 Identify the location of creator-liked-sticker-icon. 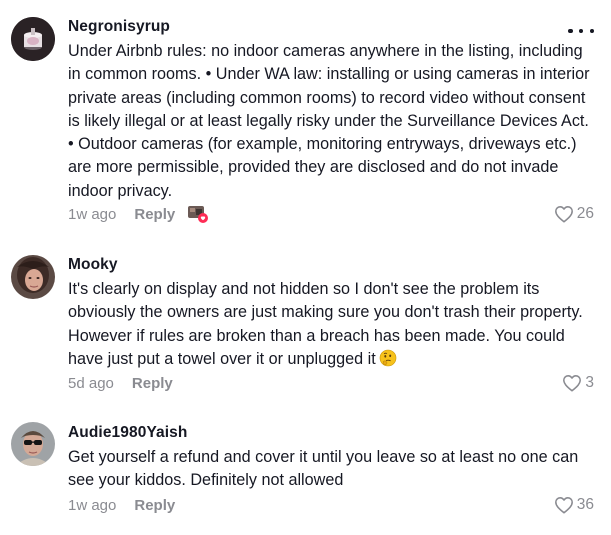
(198, 214).